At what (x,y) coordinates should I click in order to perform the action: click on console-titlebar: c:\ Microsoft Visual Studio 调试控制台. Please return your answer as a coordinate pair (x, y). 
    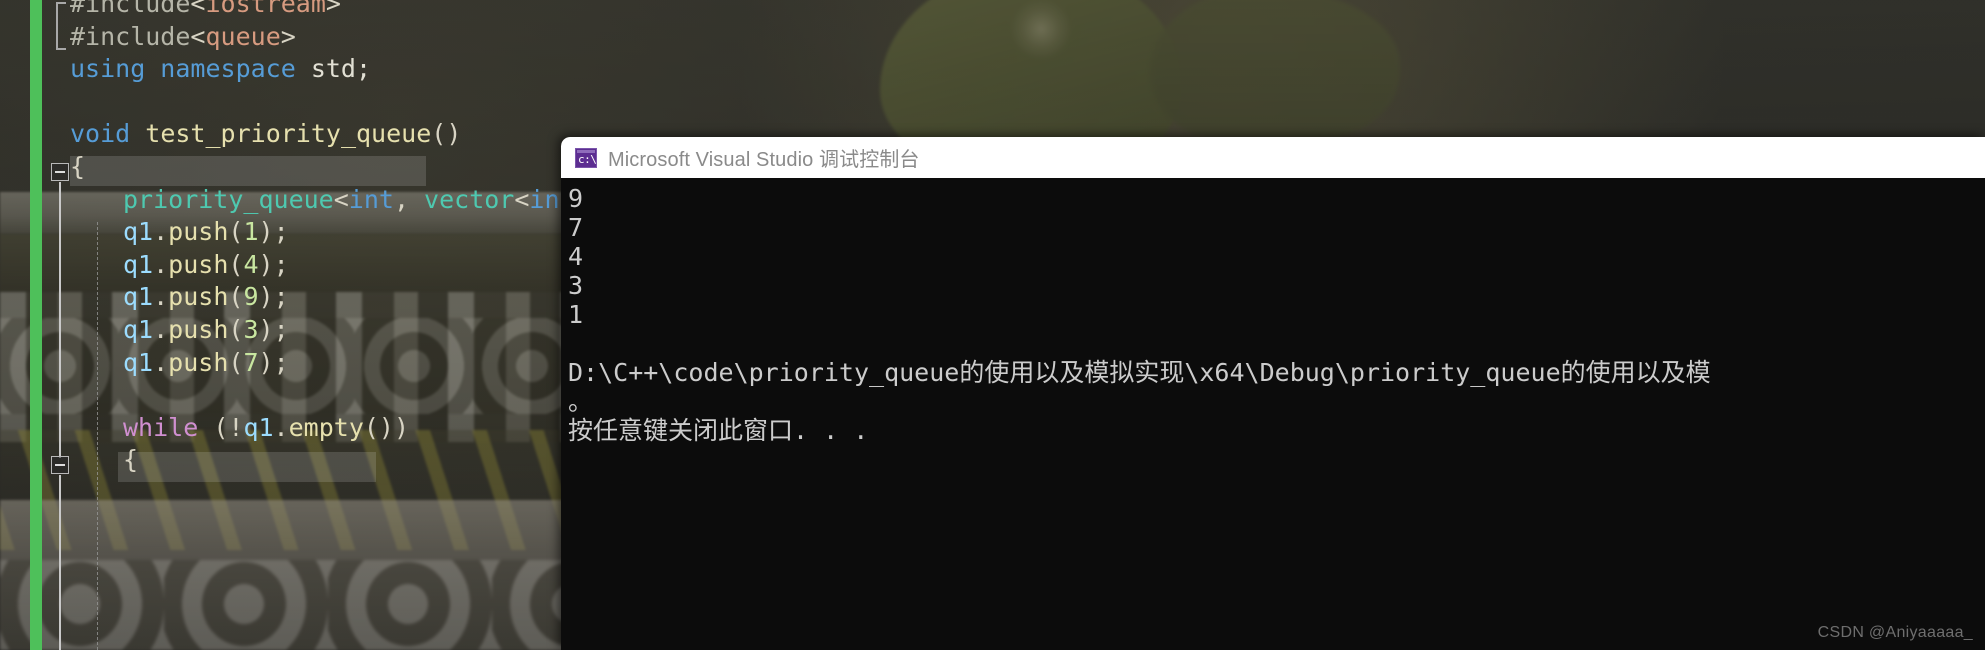
    Looking at the image, I should click on (1273, 157).